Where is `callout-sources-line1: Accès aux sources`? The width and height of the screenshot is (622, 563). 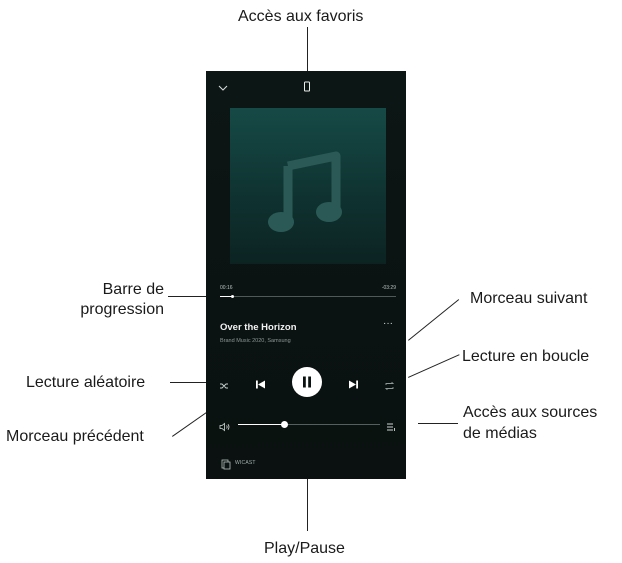 callout-sources-line1: Accès aux sources is located at coordinates (530, 412).